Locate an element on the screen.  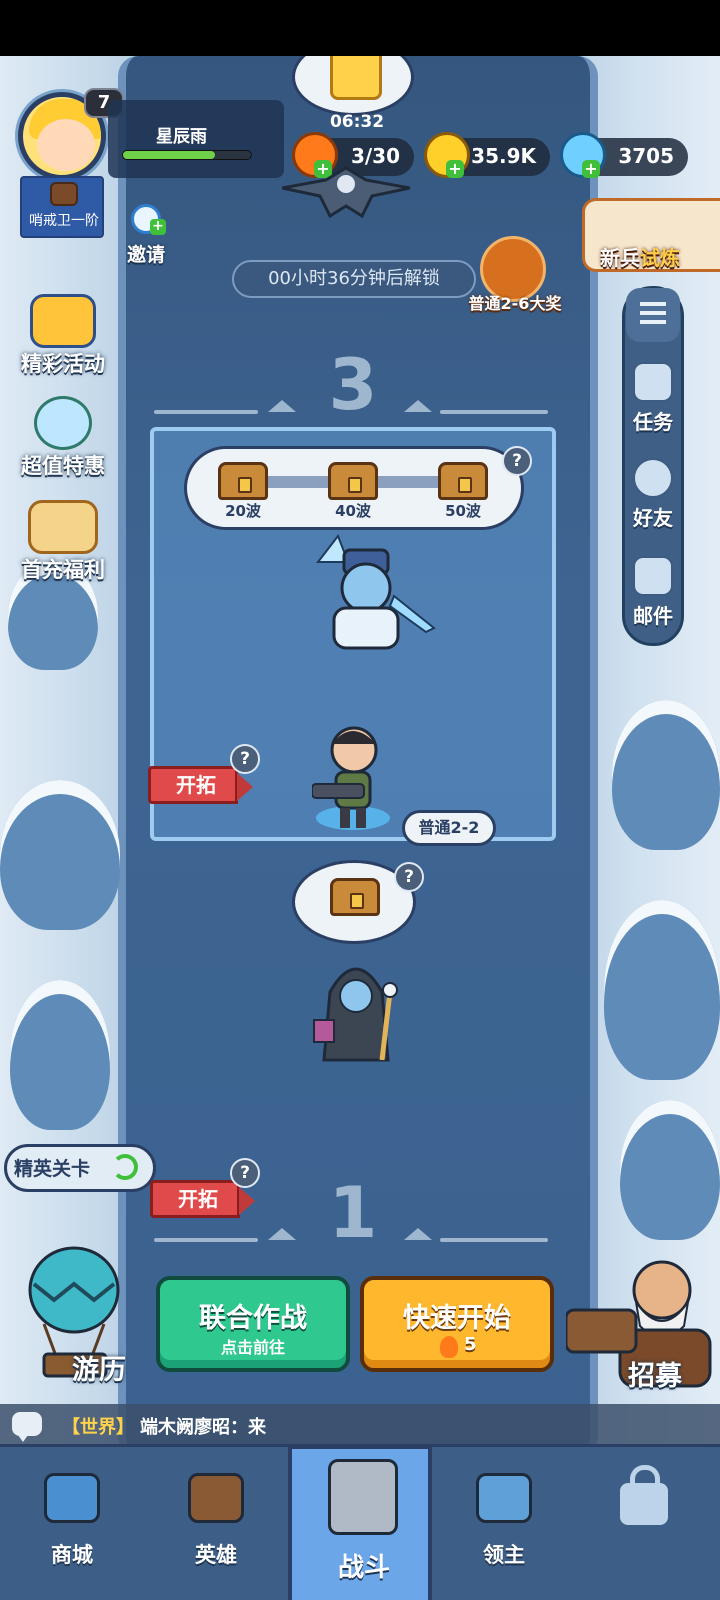
nav-shop-label: 商城 is located at coordinates (72, 1555).